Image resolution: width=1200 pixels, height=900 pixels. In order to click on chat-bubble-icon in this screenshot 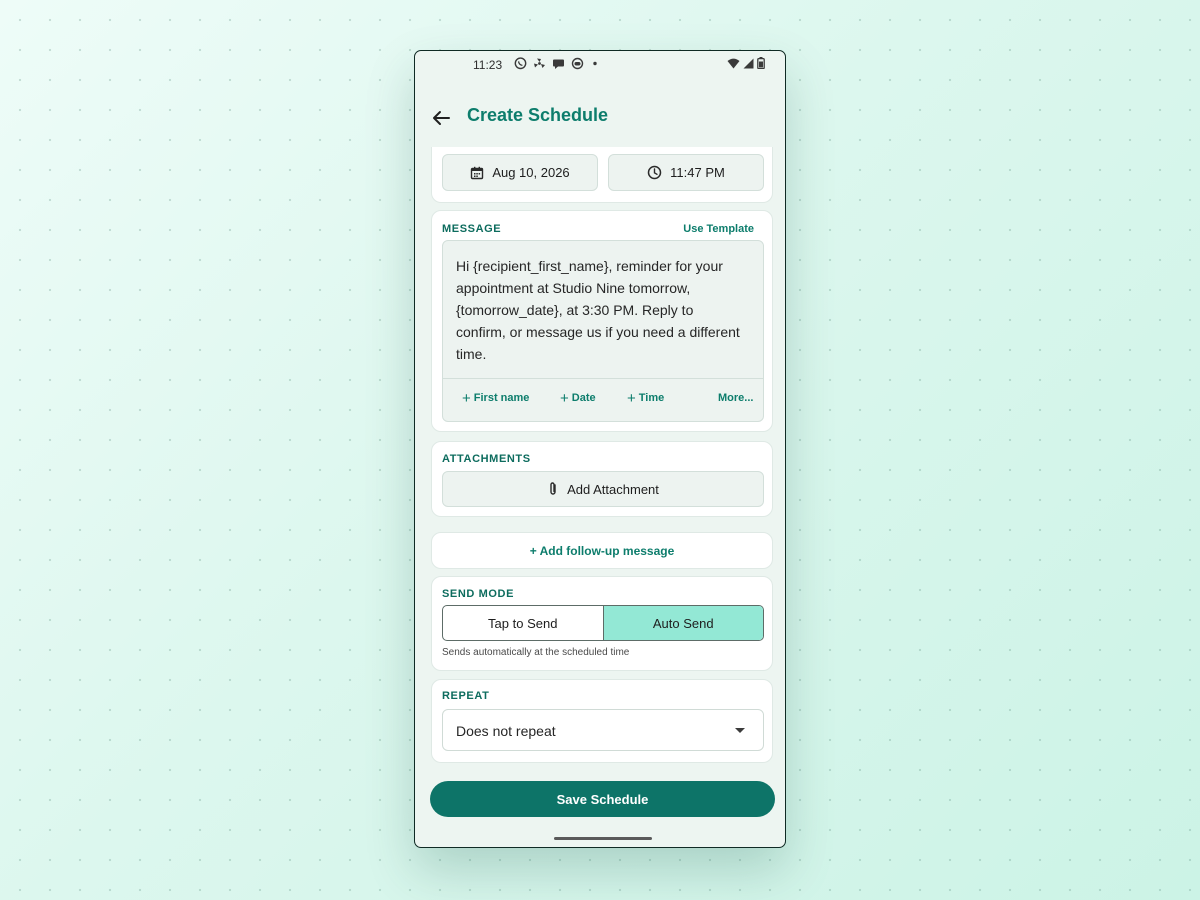, I will do `click(558, 64)`.